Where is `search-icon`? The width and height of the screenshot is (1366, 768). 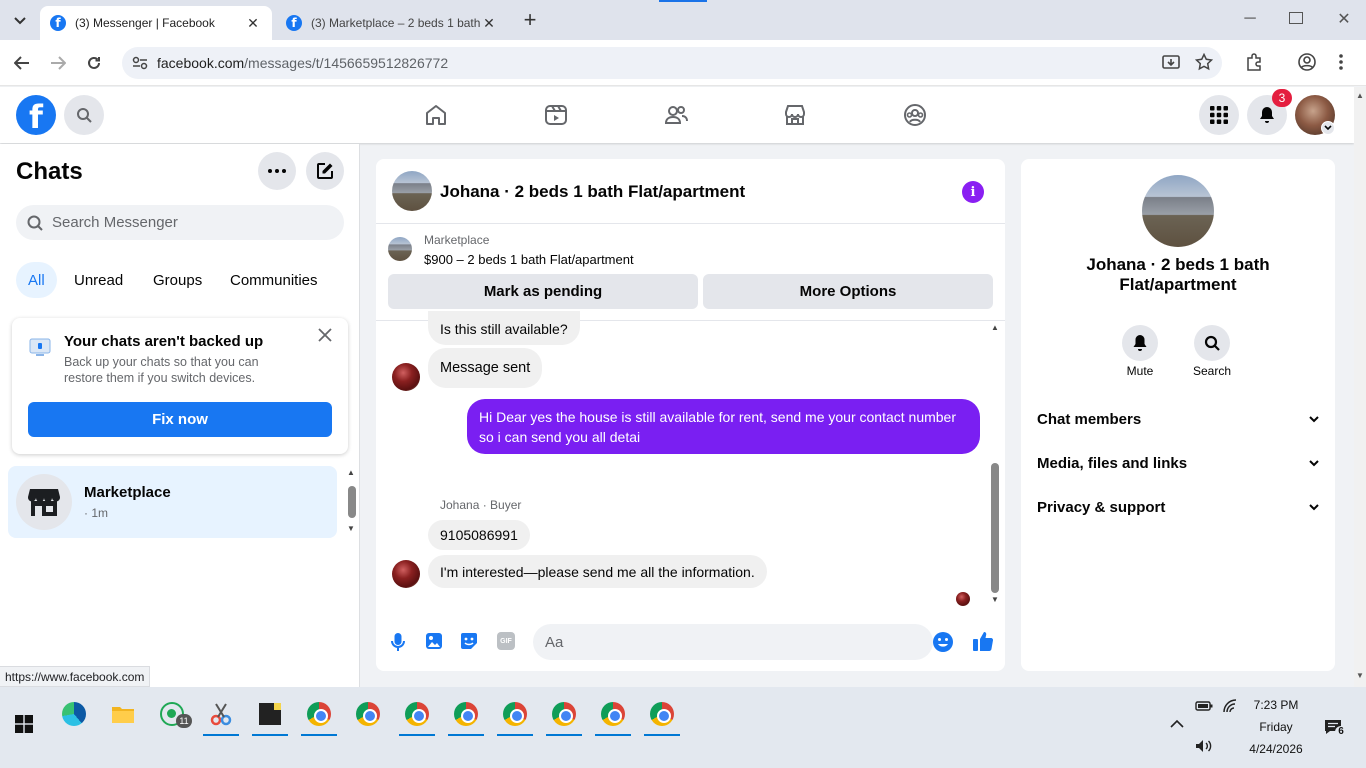 search-icon is located at coordinates (35, 223).